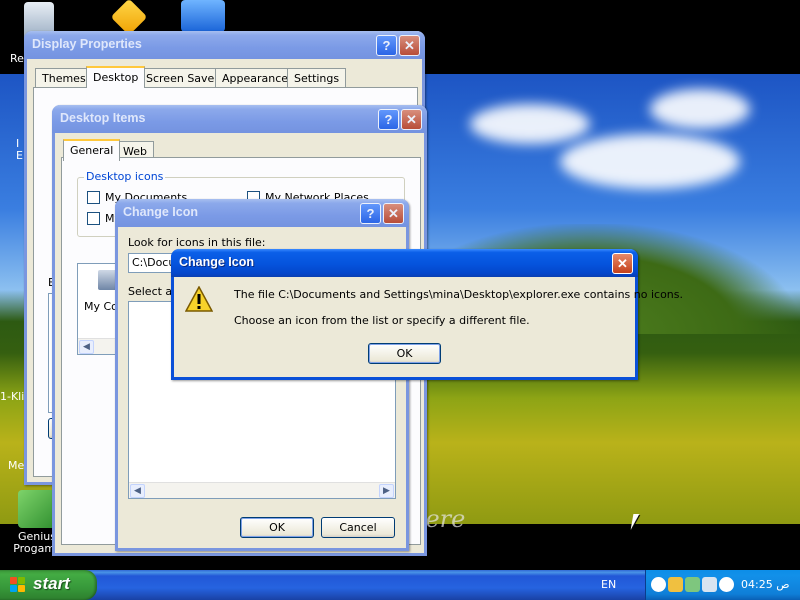 The height and width of the screenshot is (600, 800). Describe the element at coordinates (638, 522) in the screenshot. I see `mouse-cursor-icon` at that location.